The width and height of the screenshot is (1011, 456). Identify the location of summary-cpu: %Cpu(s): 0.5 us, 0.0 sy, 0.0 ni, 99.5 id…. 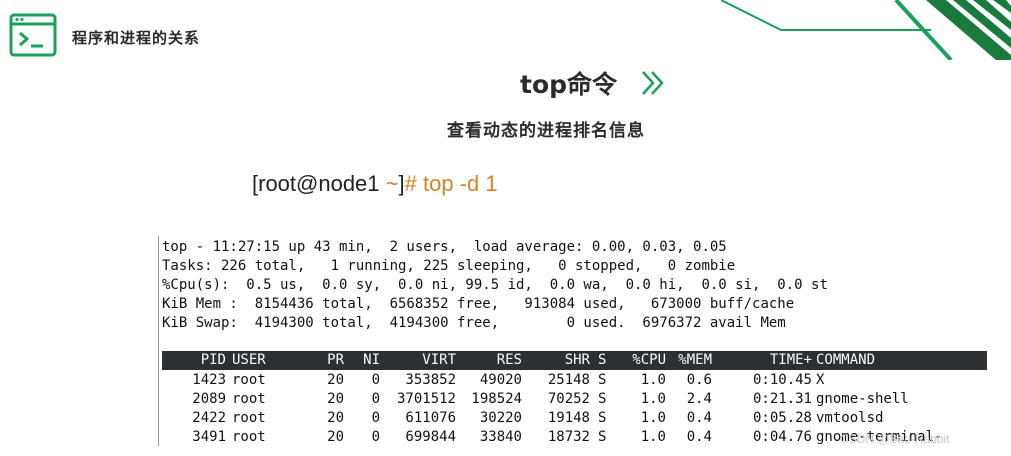
(495, 285).